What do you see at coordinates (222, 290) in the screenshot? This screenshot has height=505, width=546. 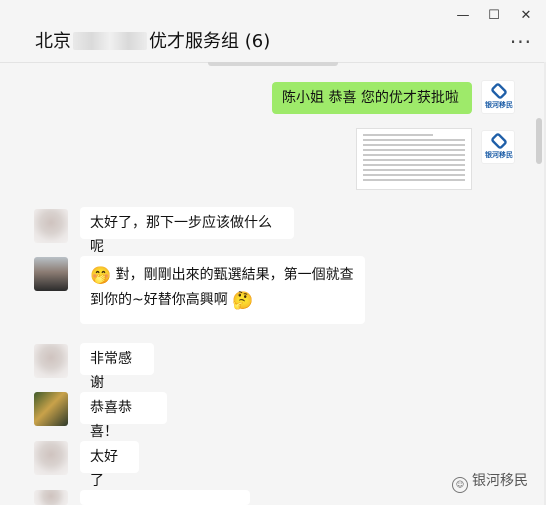 I see `message-bubble: 🤭 對，剛剛出來的甄選結果，第一個就查 到你的~好替你高興啊 🤔` at bounding box center [222, 290].